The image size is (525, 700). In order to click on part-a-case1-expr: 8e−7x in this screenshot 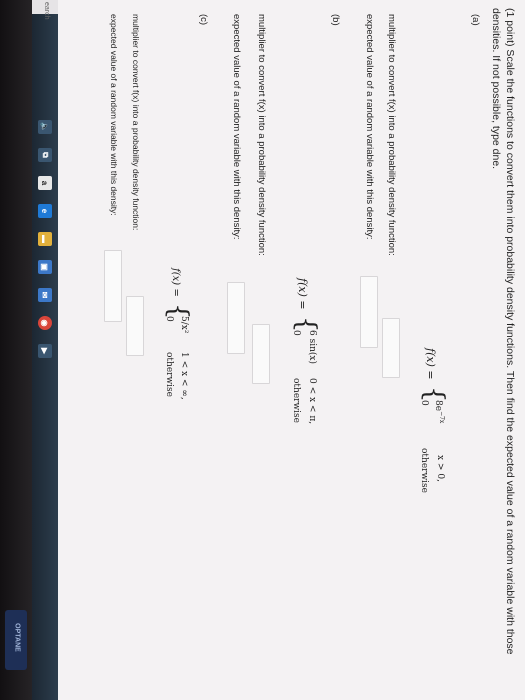, I will do `click(439, 412)`.